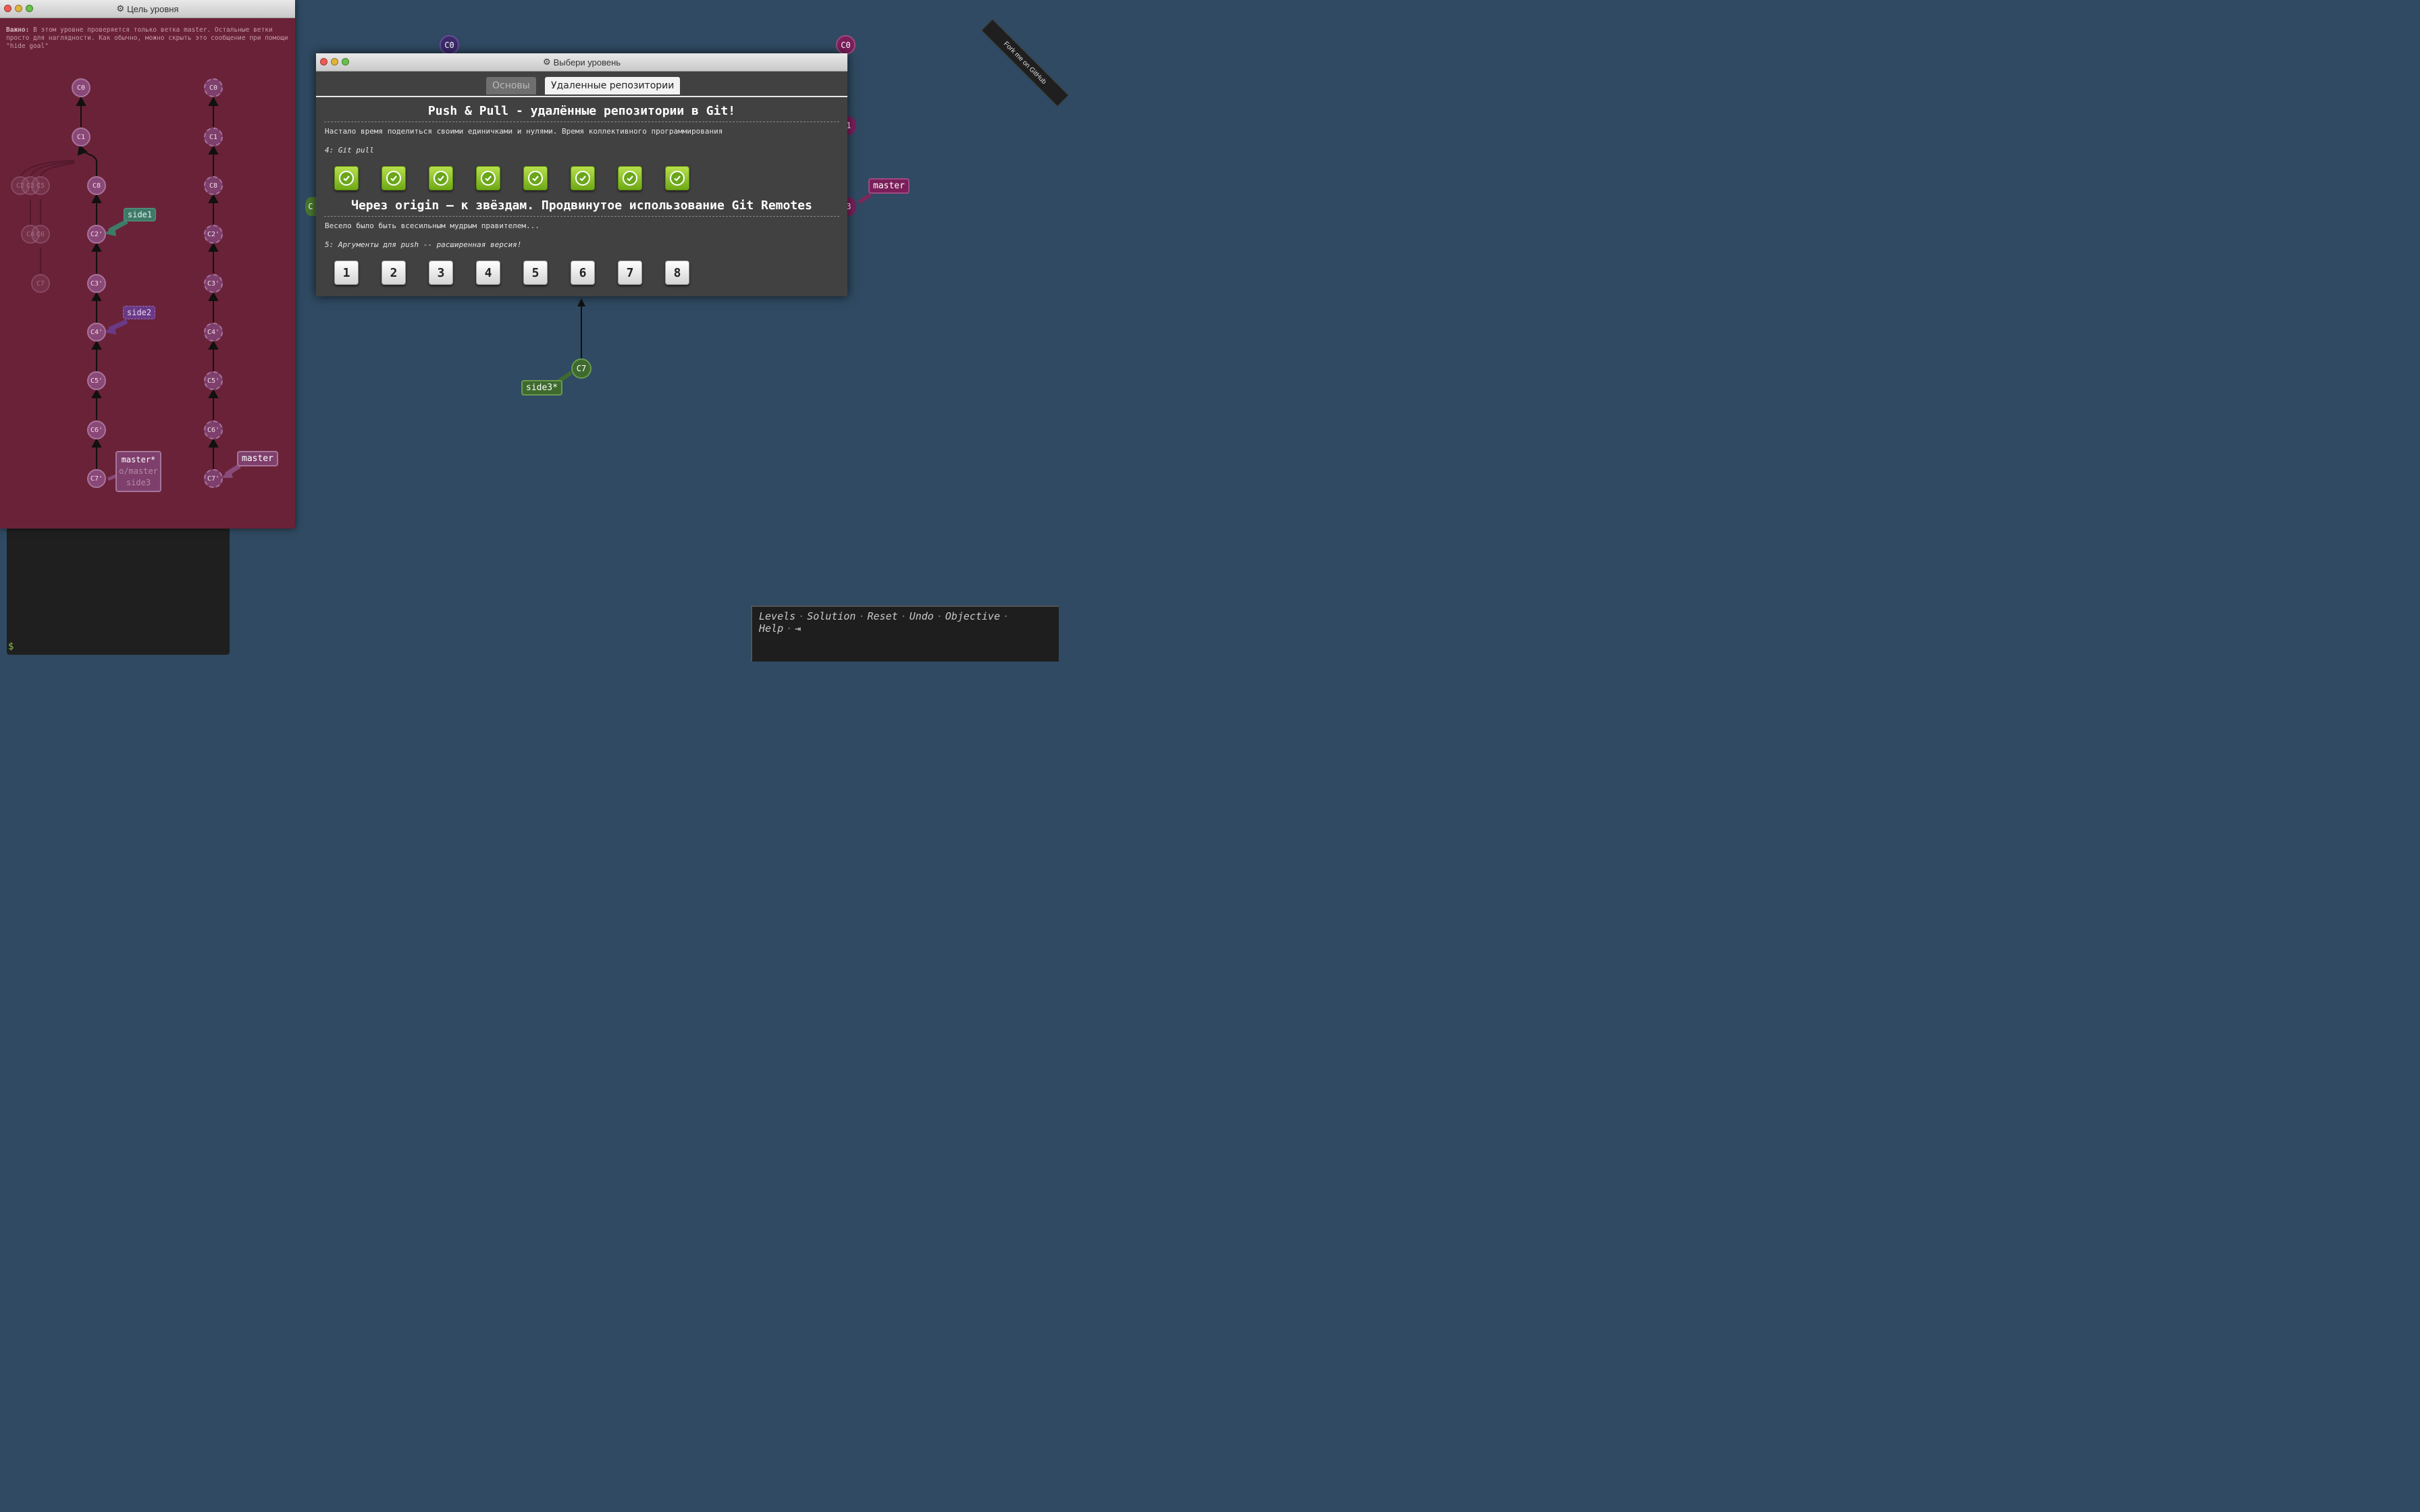  Describe the element at coordinates (139, 312) in the screenshot. I see `goal-tag-side2: side2` at that location.